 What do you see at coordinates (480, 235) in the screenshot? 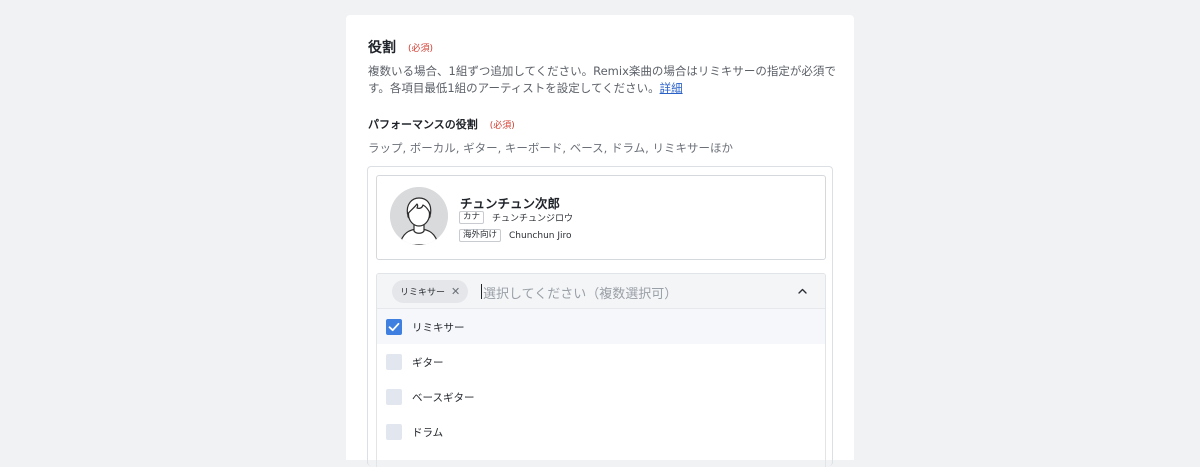
I see `intl-tag: 海外向け` at bounding box center [480, 235].